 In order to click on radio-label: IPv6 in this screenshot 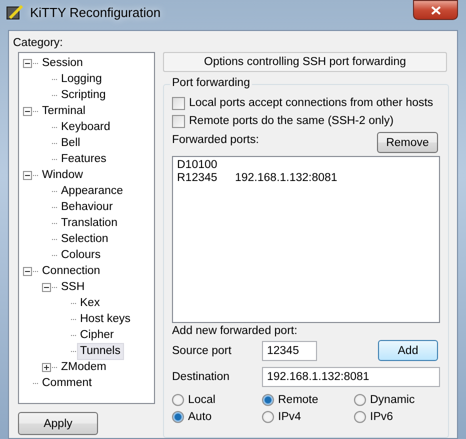, I will do `click(382, 416)`.